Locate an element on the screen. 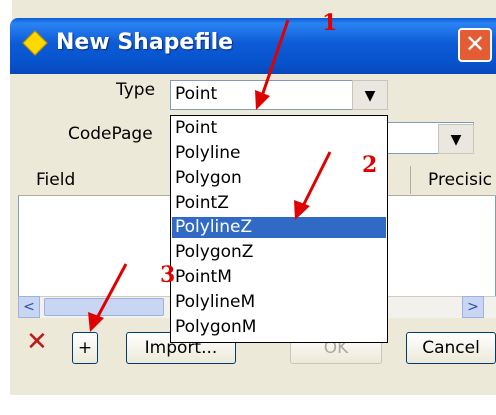 Image resolution: width=496 pixels, height=415 pixels. arrow-2-icon is located at coordinates (313, 185).